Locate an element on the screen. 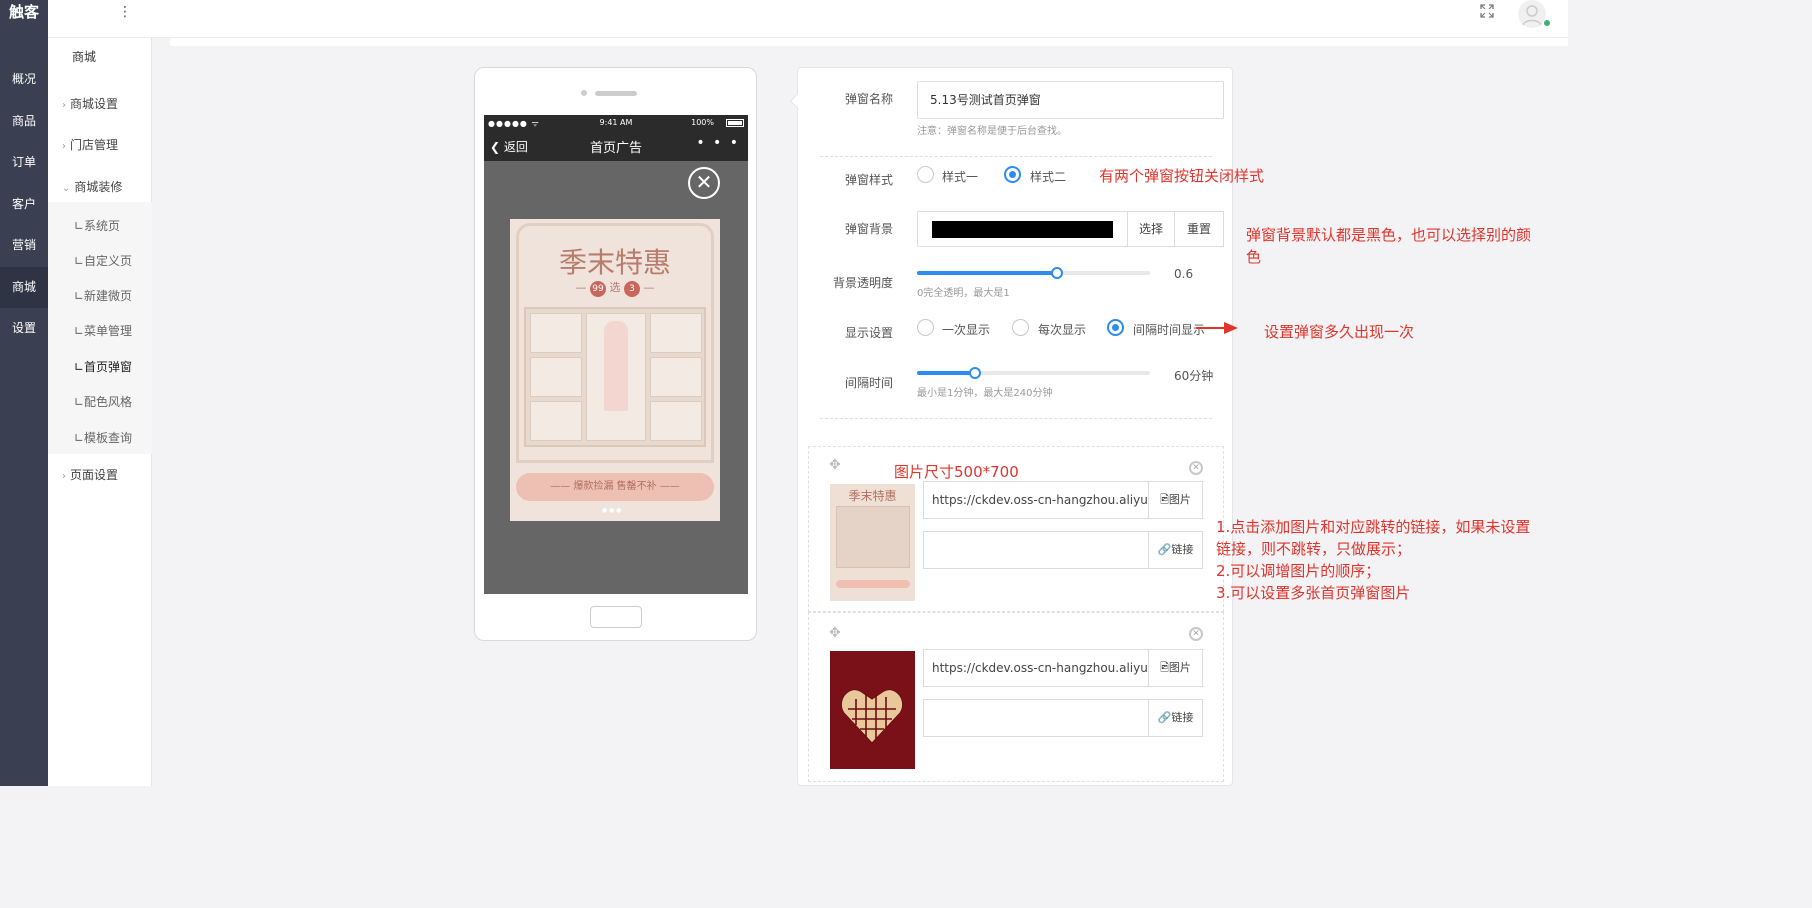 The height and width of the screenshot is (908, 1812). background-label: 弹窗背景 is located at coordinates (868, 229).